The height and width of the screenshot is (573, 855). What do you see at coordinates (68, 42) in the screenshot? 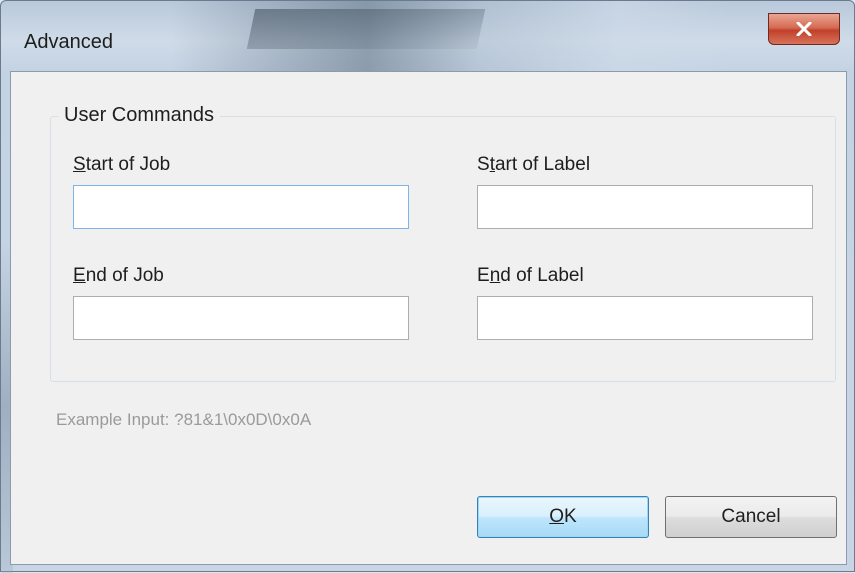
I see `window-title: Advanced` at bounding box center [68, 42].